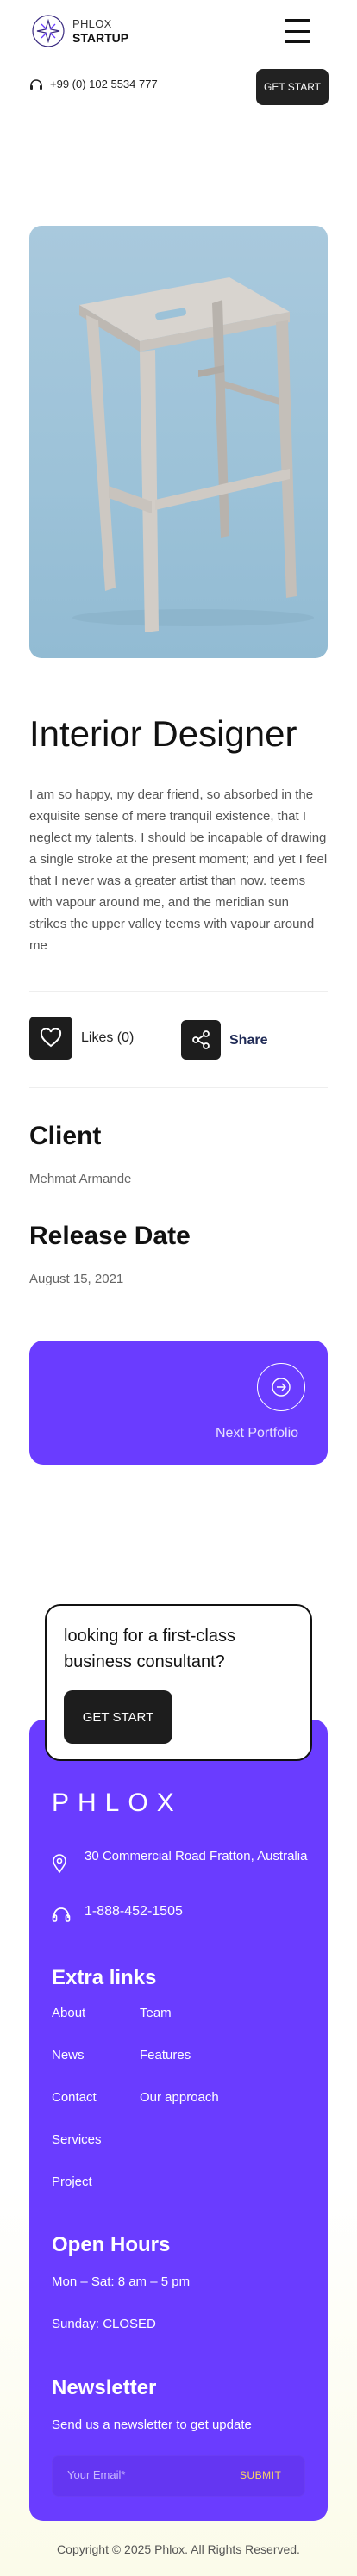 The height and width of the screenshot is (2576, 357). I want to click on extra-links-heading: Extra links, so click(105, 1977).